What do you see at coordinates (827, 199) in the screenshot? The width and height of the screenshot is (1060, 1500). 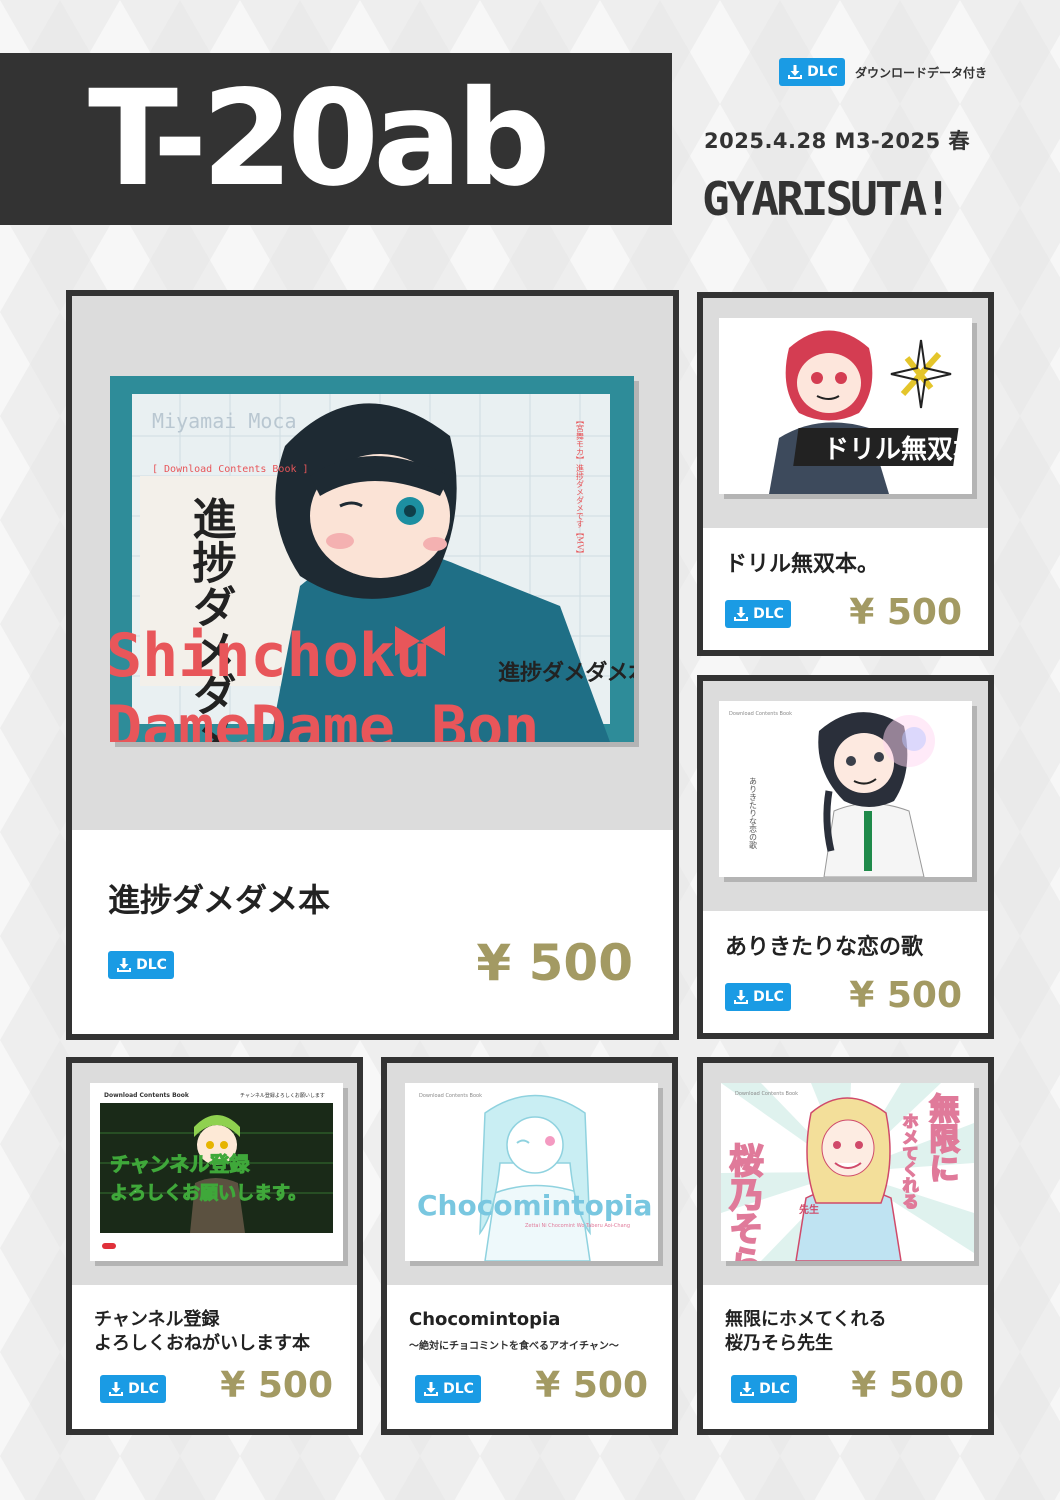 I see `circle-name: GYARISUTA!` at bounding box center [827, 199].